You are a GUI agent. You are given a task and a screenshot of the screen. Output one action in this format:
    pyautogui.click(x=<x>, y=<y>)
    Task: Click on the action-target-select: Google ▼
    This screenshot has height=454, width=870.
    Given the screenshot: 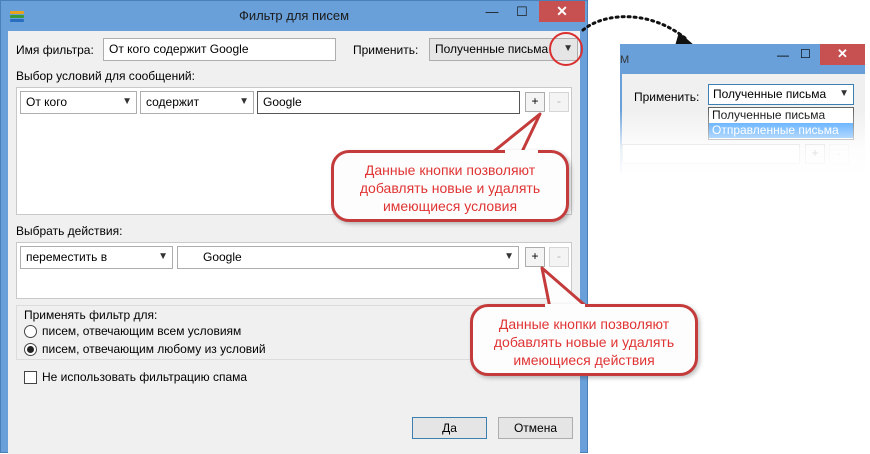 What is the action you would take?
    pyautogui.click(x=348, y=257)
    